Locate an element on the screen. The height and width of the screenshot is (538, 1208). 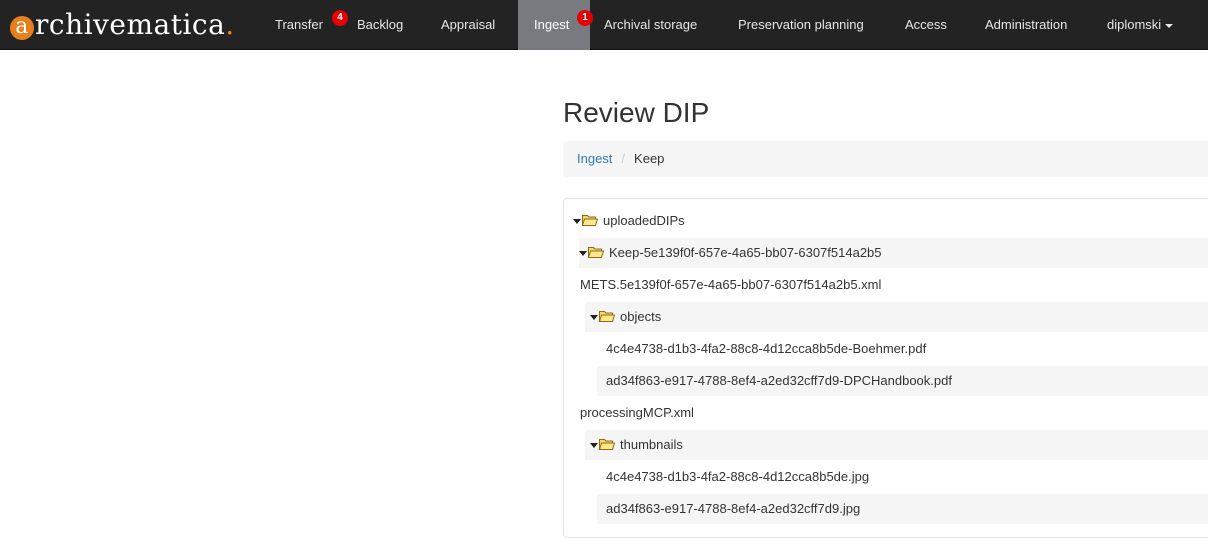
archivematica-logo: a rchivematica. is located at coordinates (122, 25).